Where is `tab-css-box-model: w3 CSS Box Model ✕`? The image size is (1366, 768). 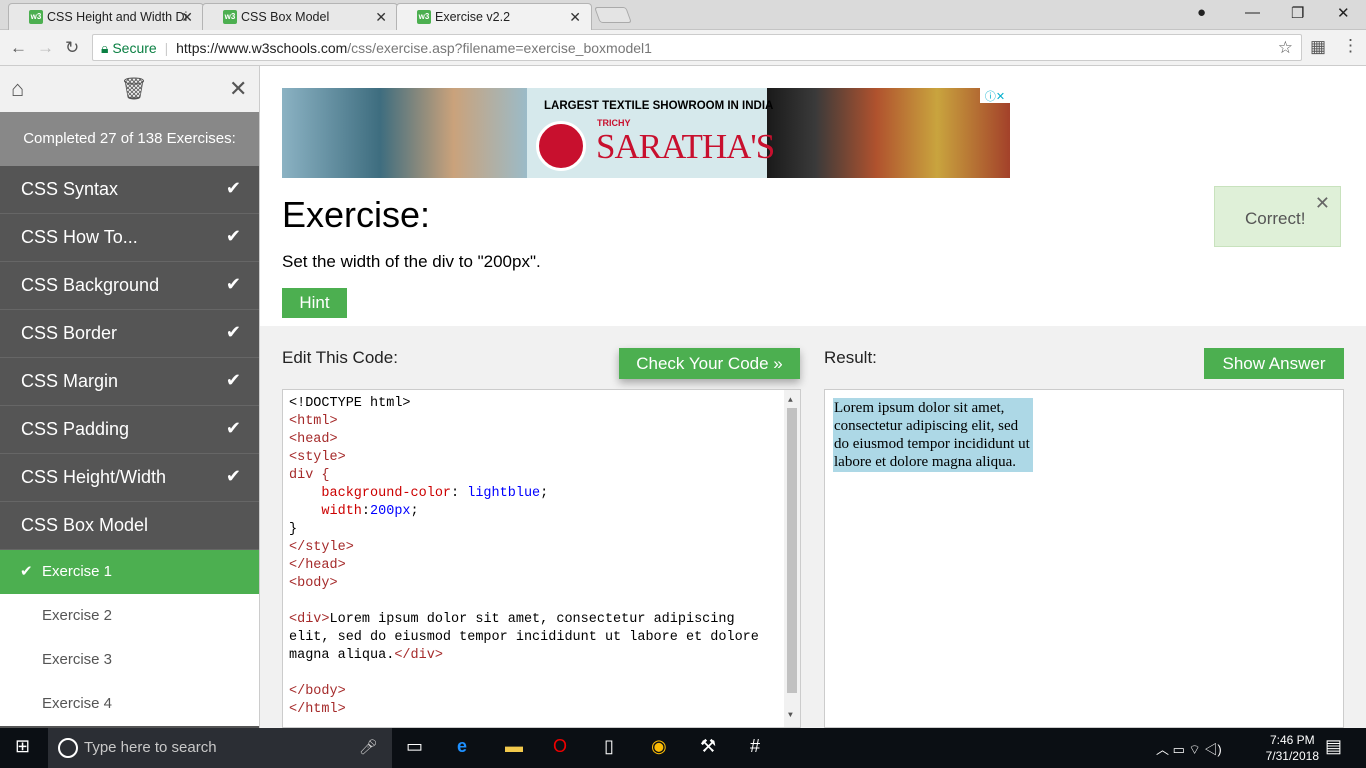
tab-css-box-model: w3 CSS Box Model ✕ is located at coordinates (300, 16).